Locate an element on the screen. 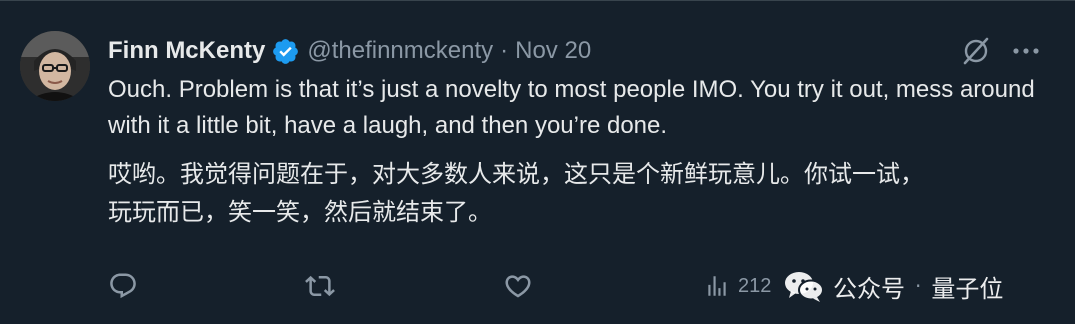 The width and height of the screenshot is (1075, 324). more-options-button is located at coordinates (1026, 51).